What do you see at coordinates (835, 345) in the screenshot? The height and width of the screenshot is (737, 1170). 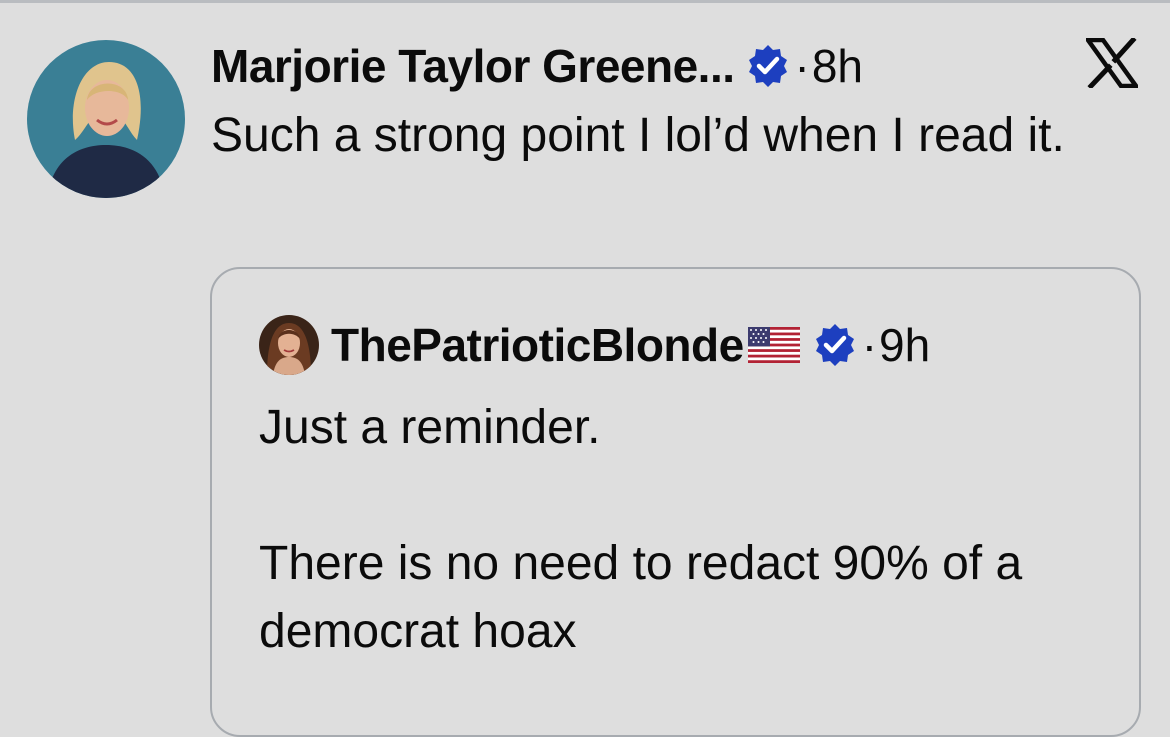 I see `quoted-verified-badge-icon` at bounding box center [835, 345].